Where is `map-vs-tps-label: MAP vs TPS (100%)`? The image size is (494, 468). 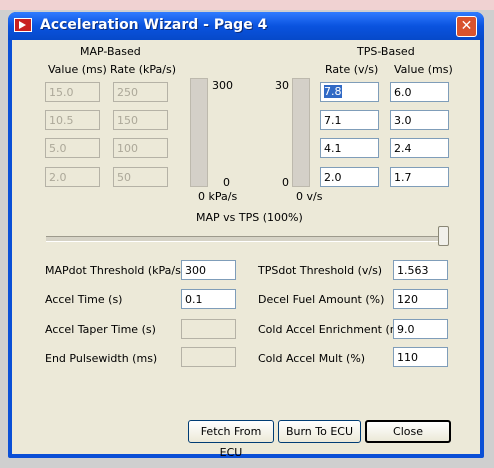 map-vs-tps-label: MAP vs TPS (100%) is located at coordinates (249, 217).